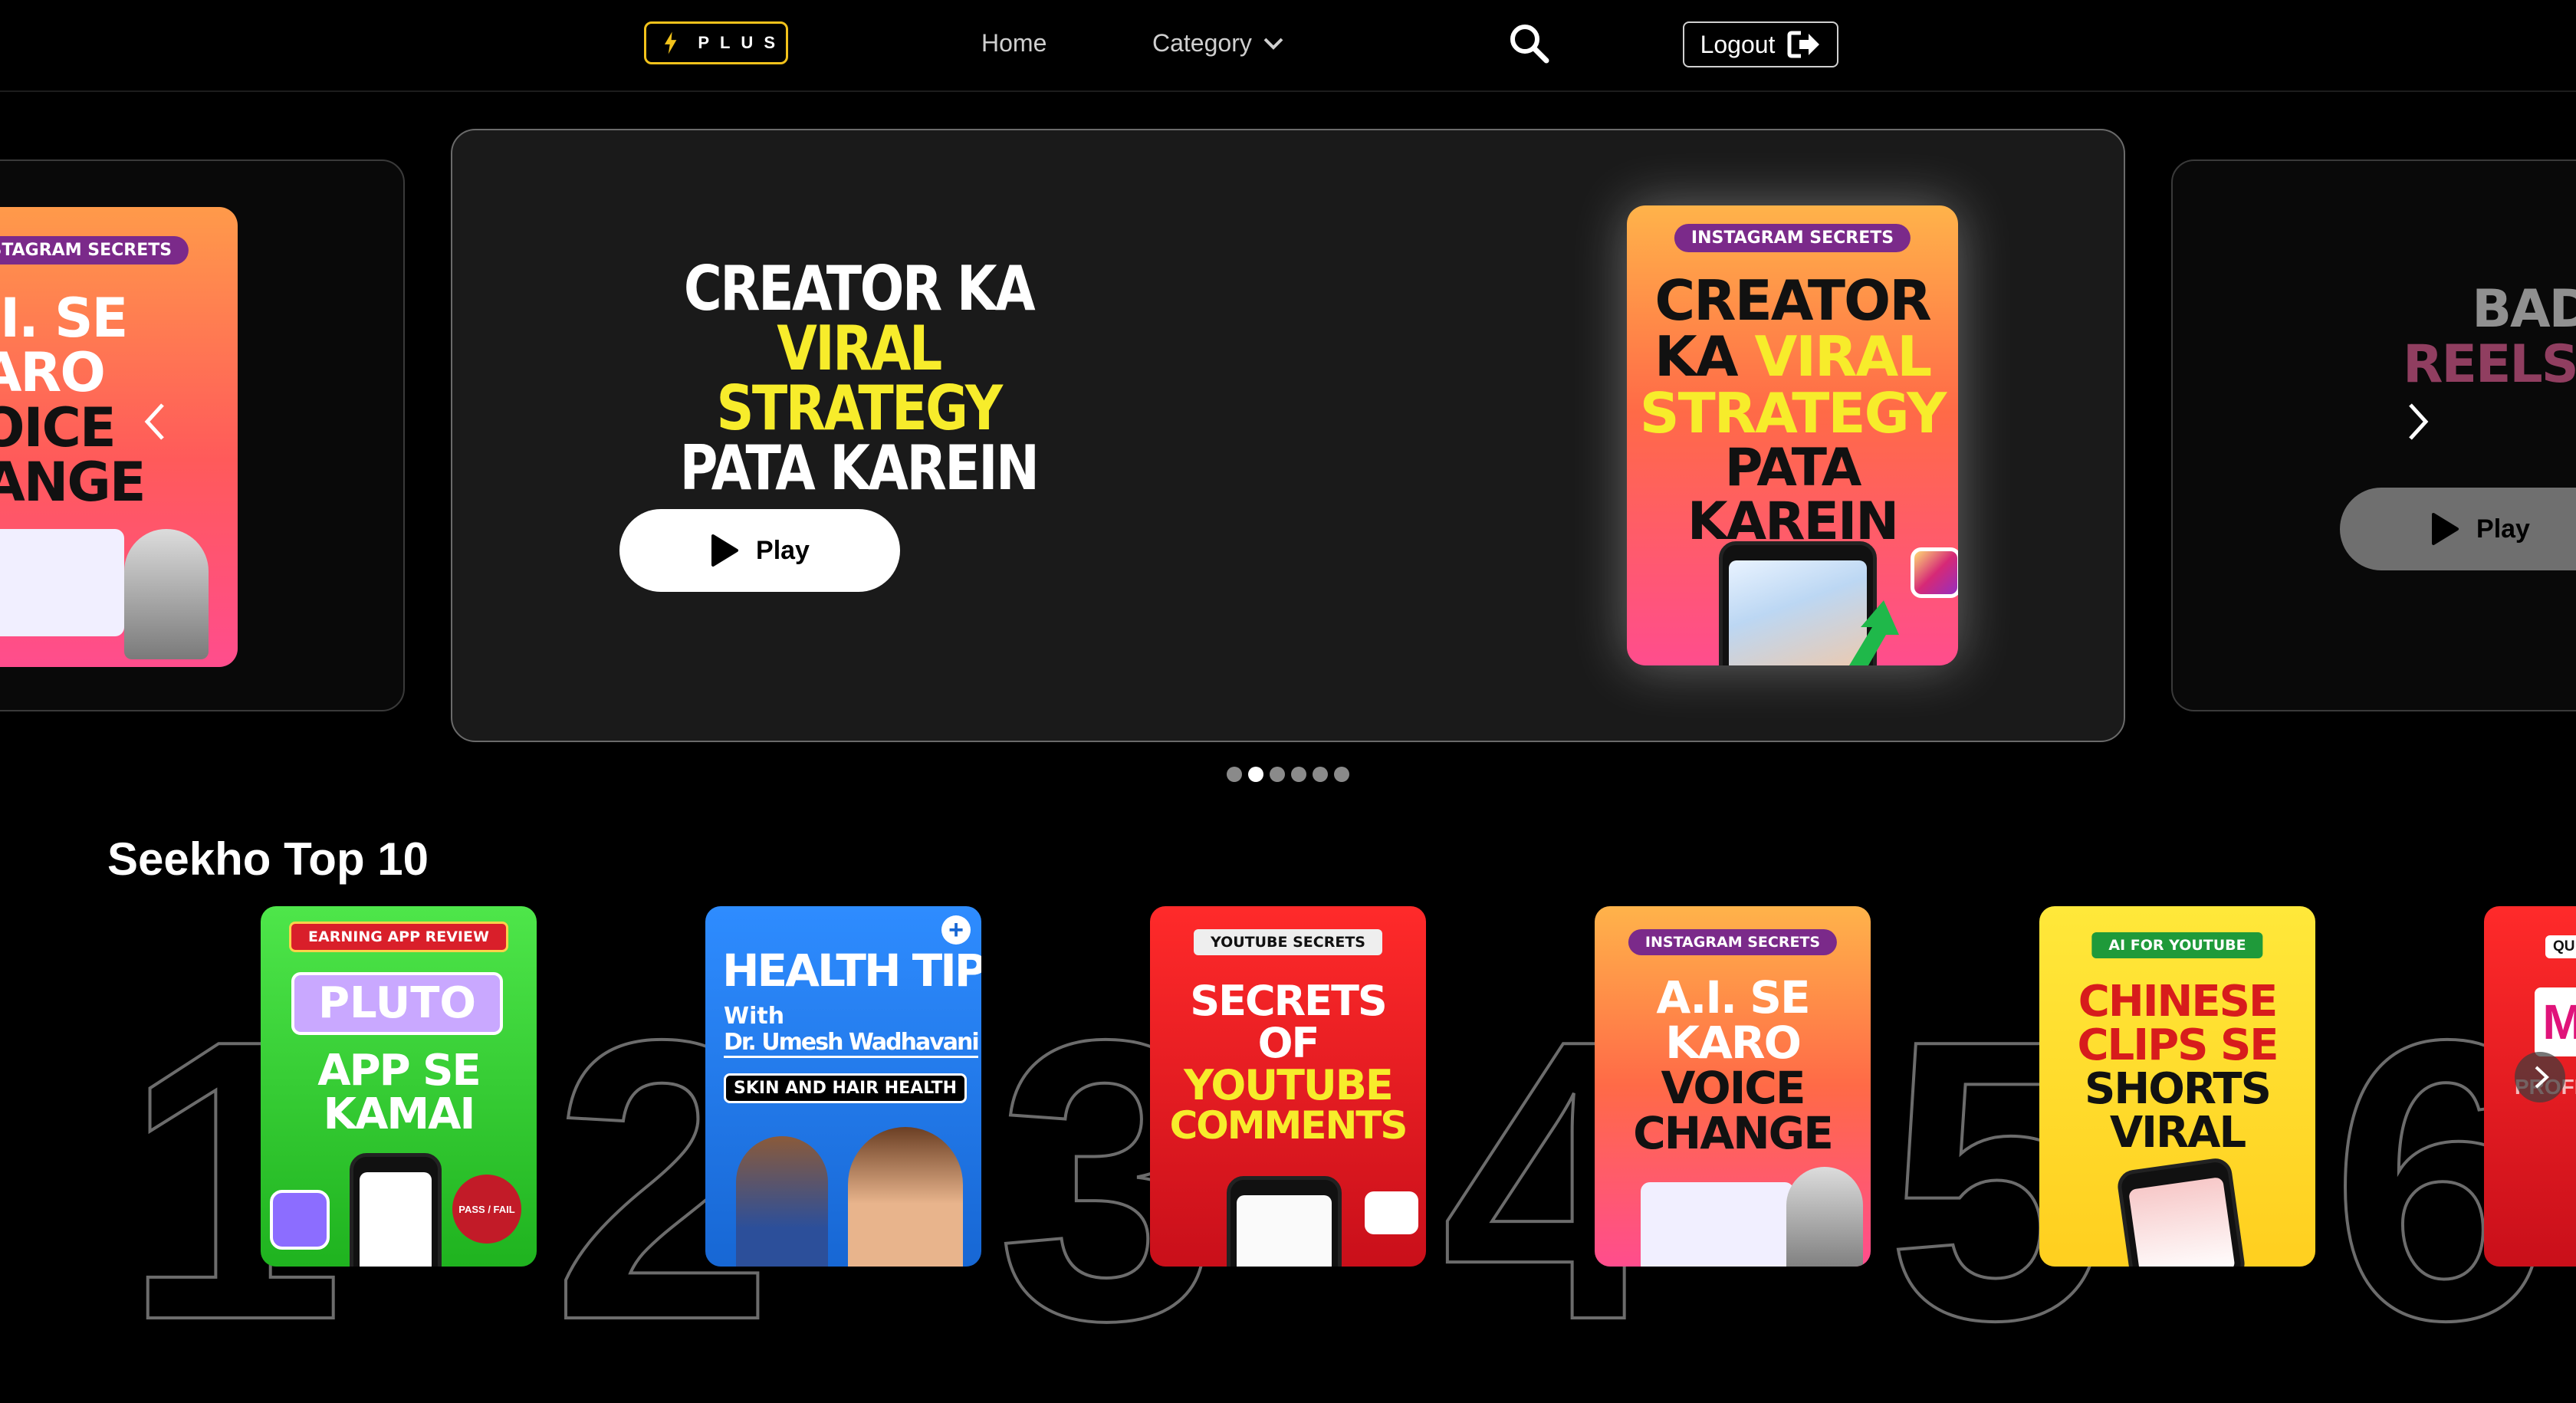  Describe the element at coordinates (487, 1210) in the screenshot. I see `pass-fail-badge: PASS / FAIL` at that location.